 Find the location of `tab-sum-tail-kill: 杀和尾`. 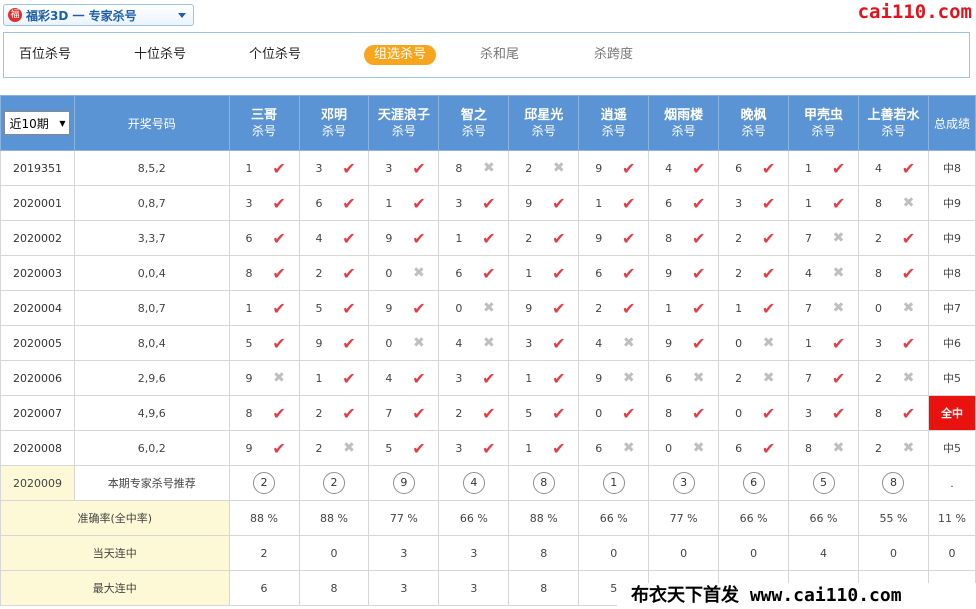

tab-sum-tail-kill: 杀和尾 is located at coordinates (499, 55).